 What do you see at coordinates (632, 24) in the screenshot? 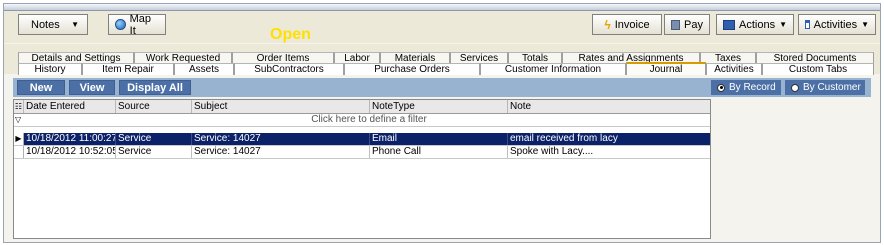
I see `invoice-label: Invoice` at bounding box center [632, 24].